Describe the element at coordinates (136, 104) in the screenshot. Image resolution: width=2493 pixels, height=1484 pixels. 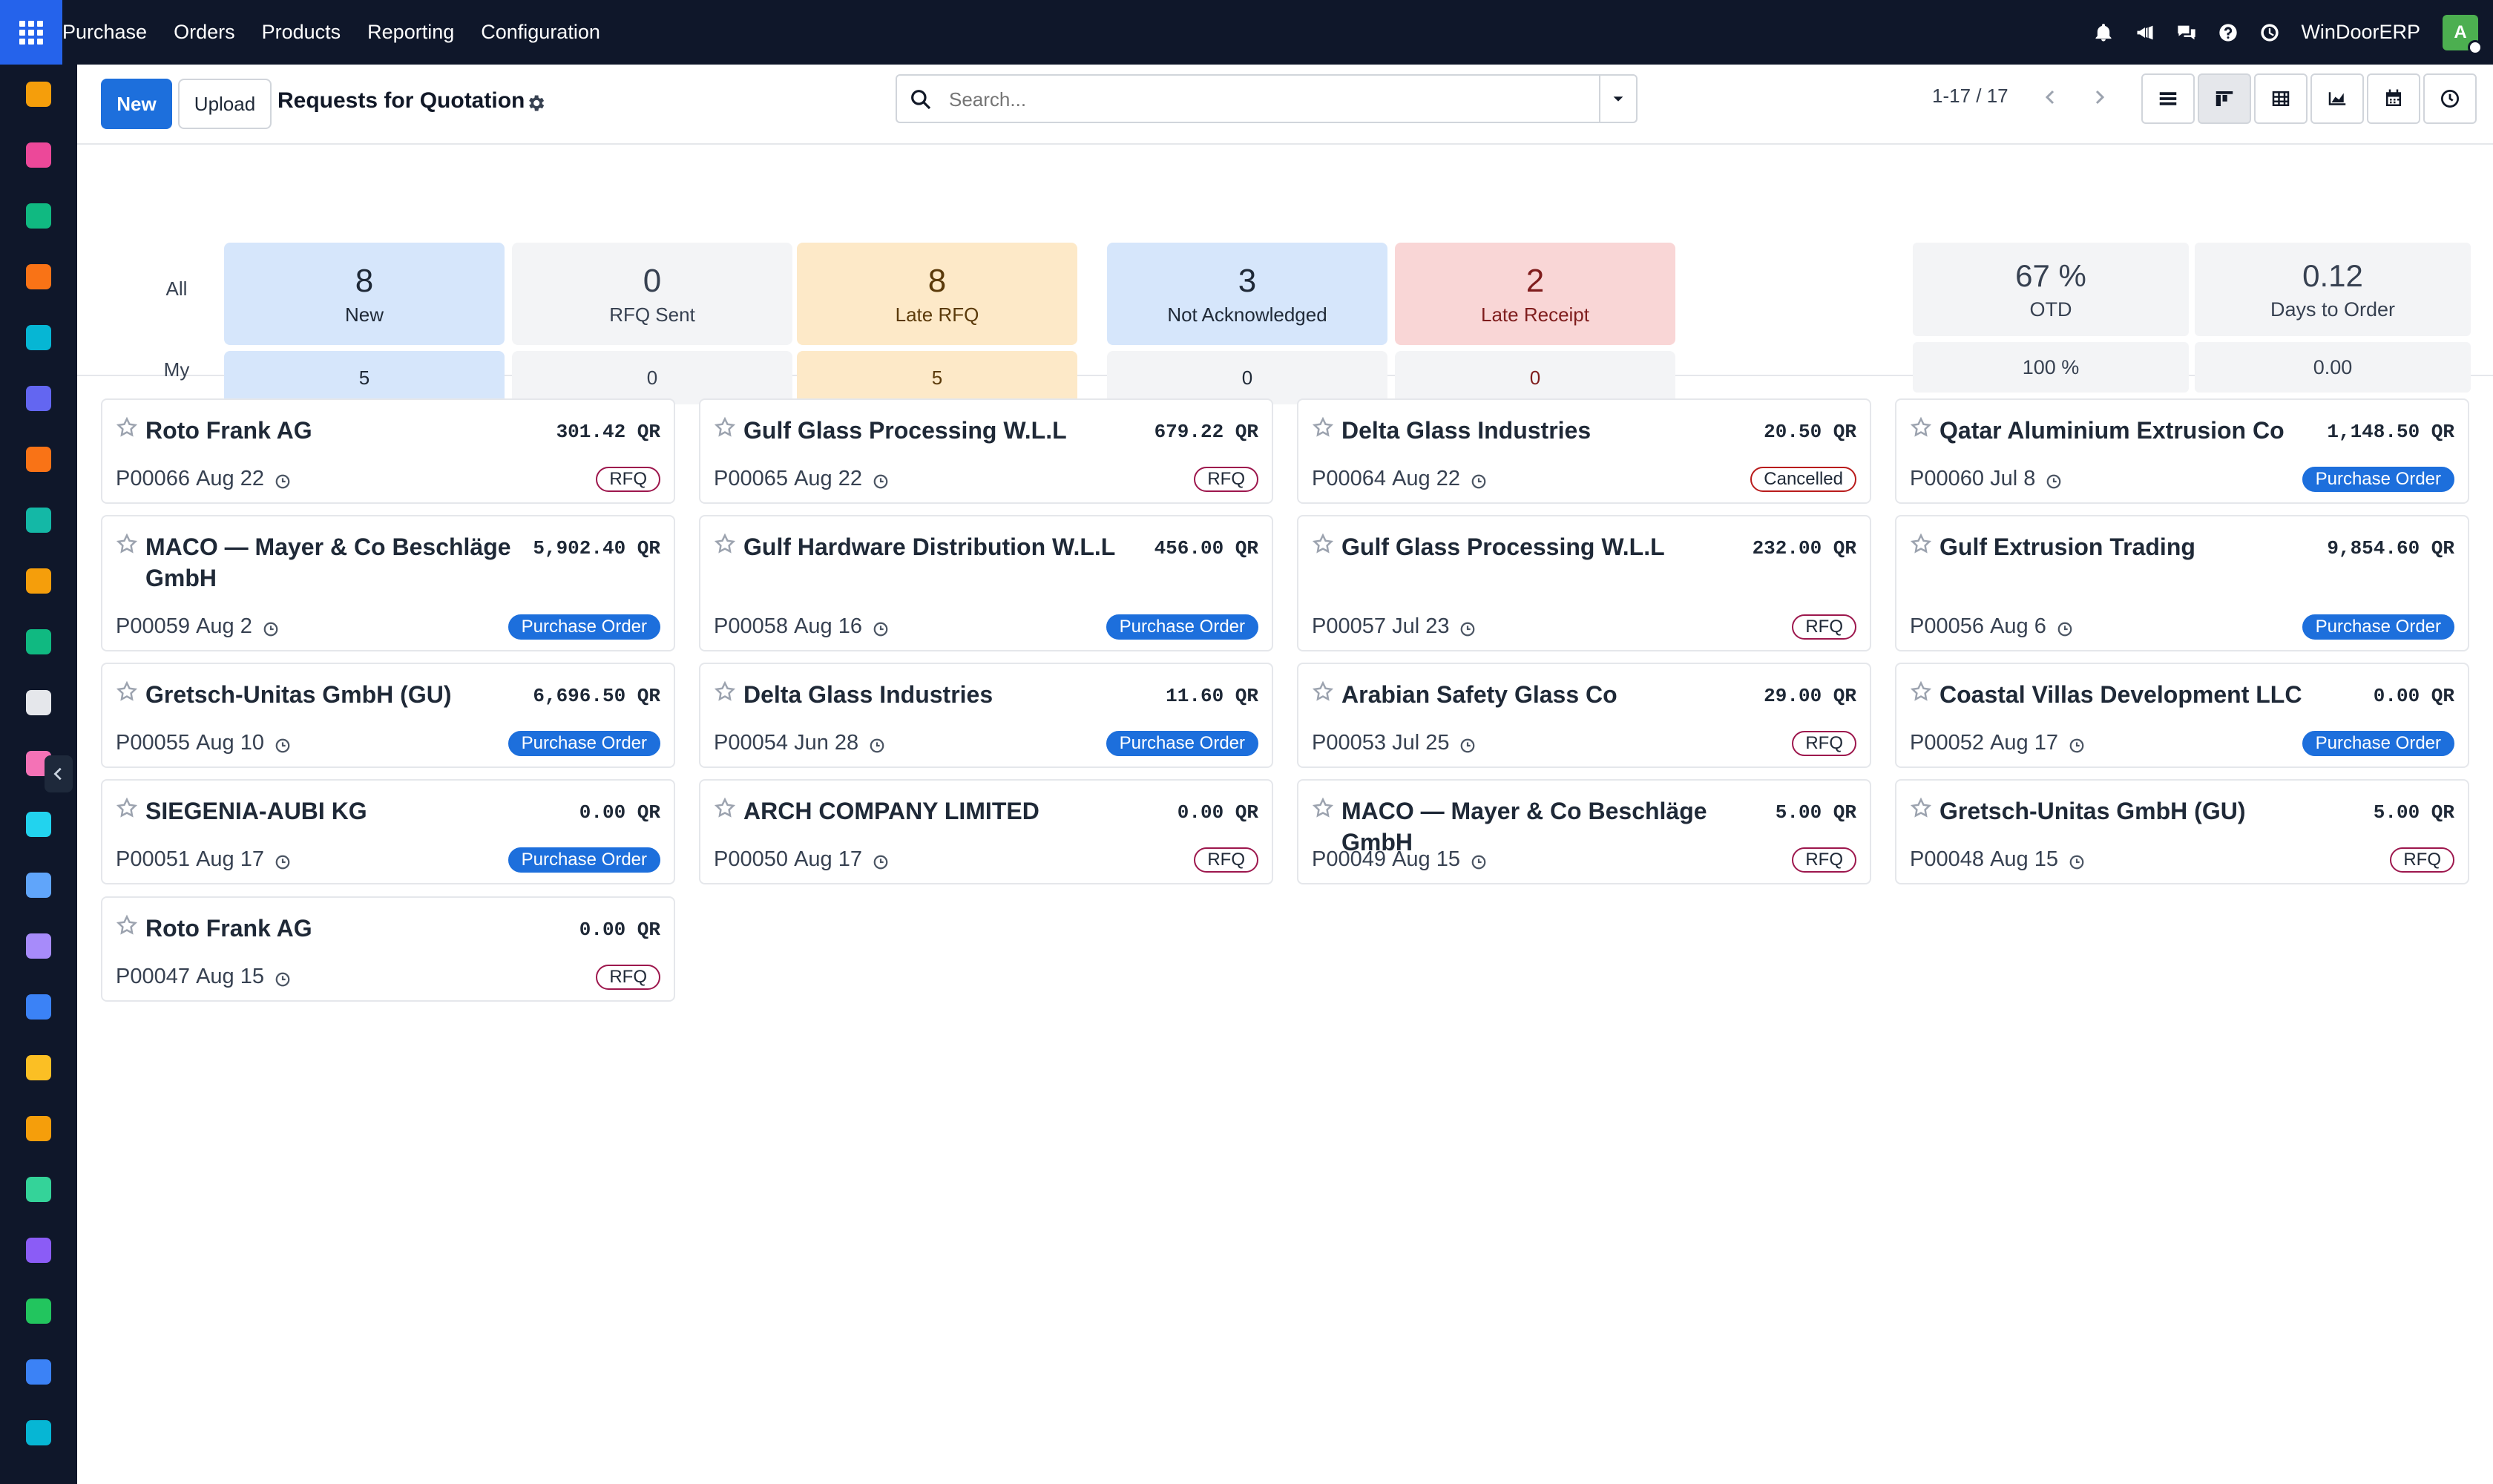
I see `new-button: New` at that location.